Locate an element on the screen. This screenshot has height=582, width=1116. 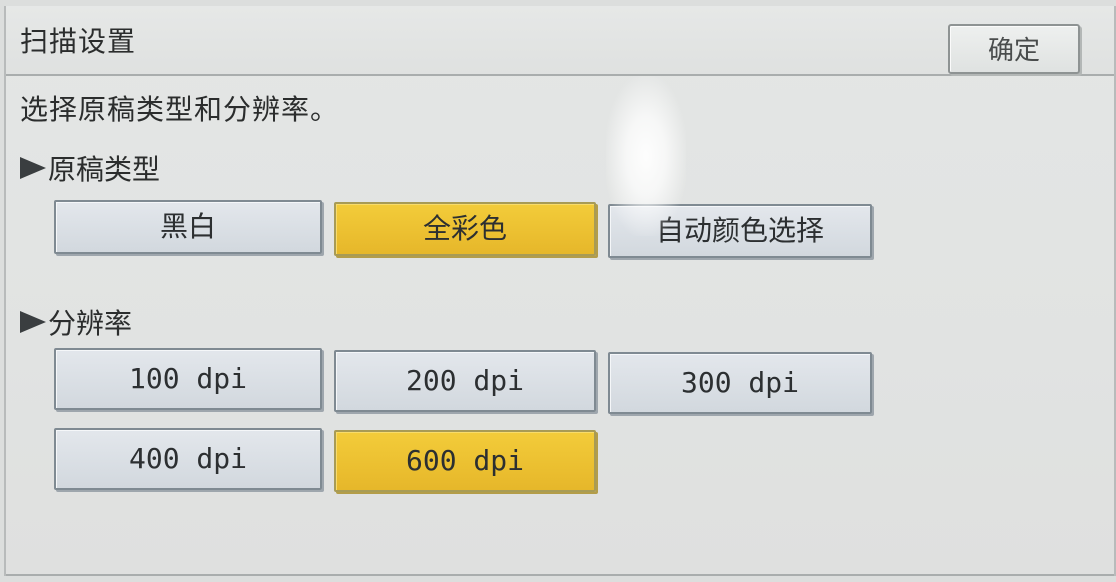
ok-button: 确定 is located at coordinates (1014, 49).